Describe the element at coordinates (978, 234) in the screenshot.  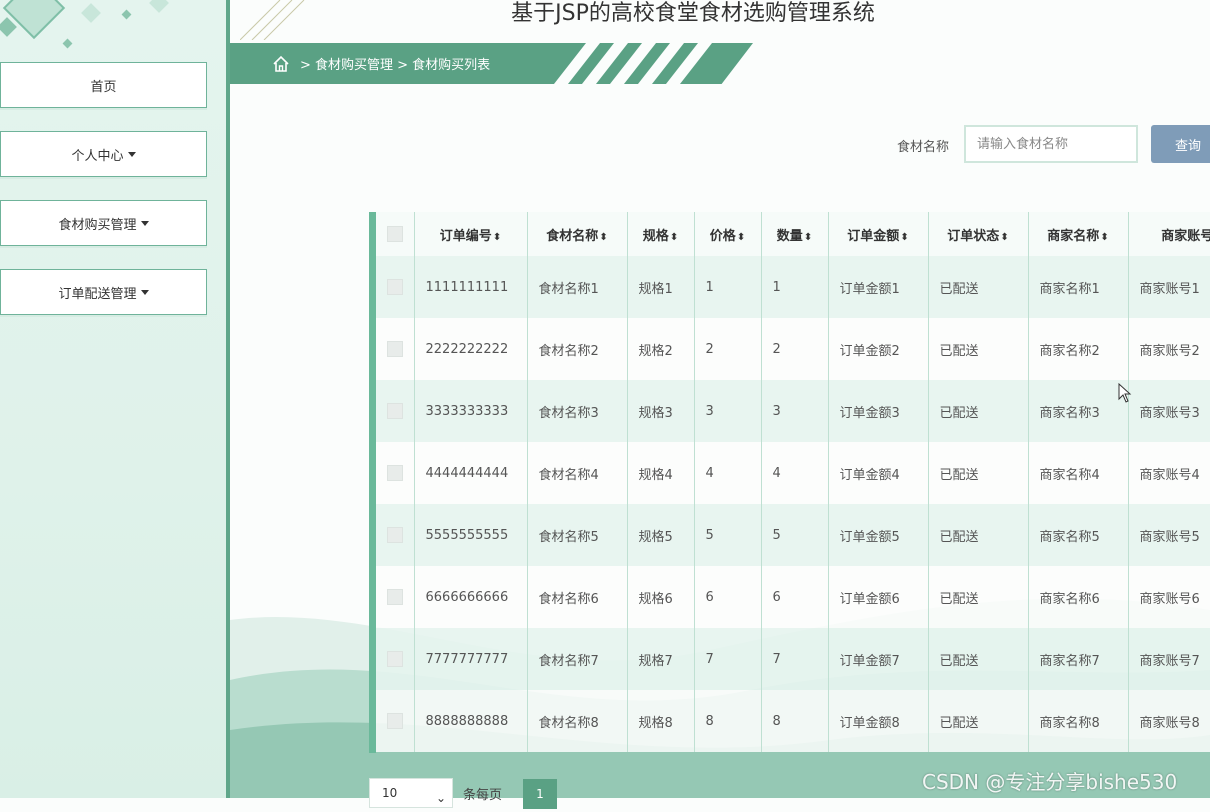
I see `column-header-order-status: 订单状态⬍` at that location.